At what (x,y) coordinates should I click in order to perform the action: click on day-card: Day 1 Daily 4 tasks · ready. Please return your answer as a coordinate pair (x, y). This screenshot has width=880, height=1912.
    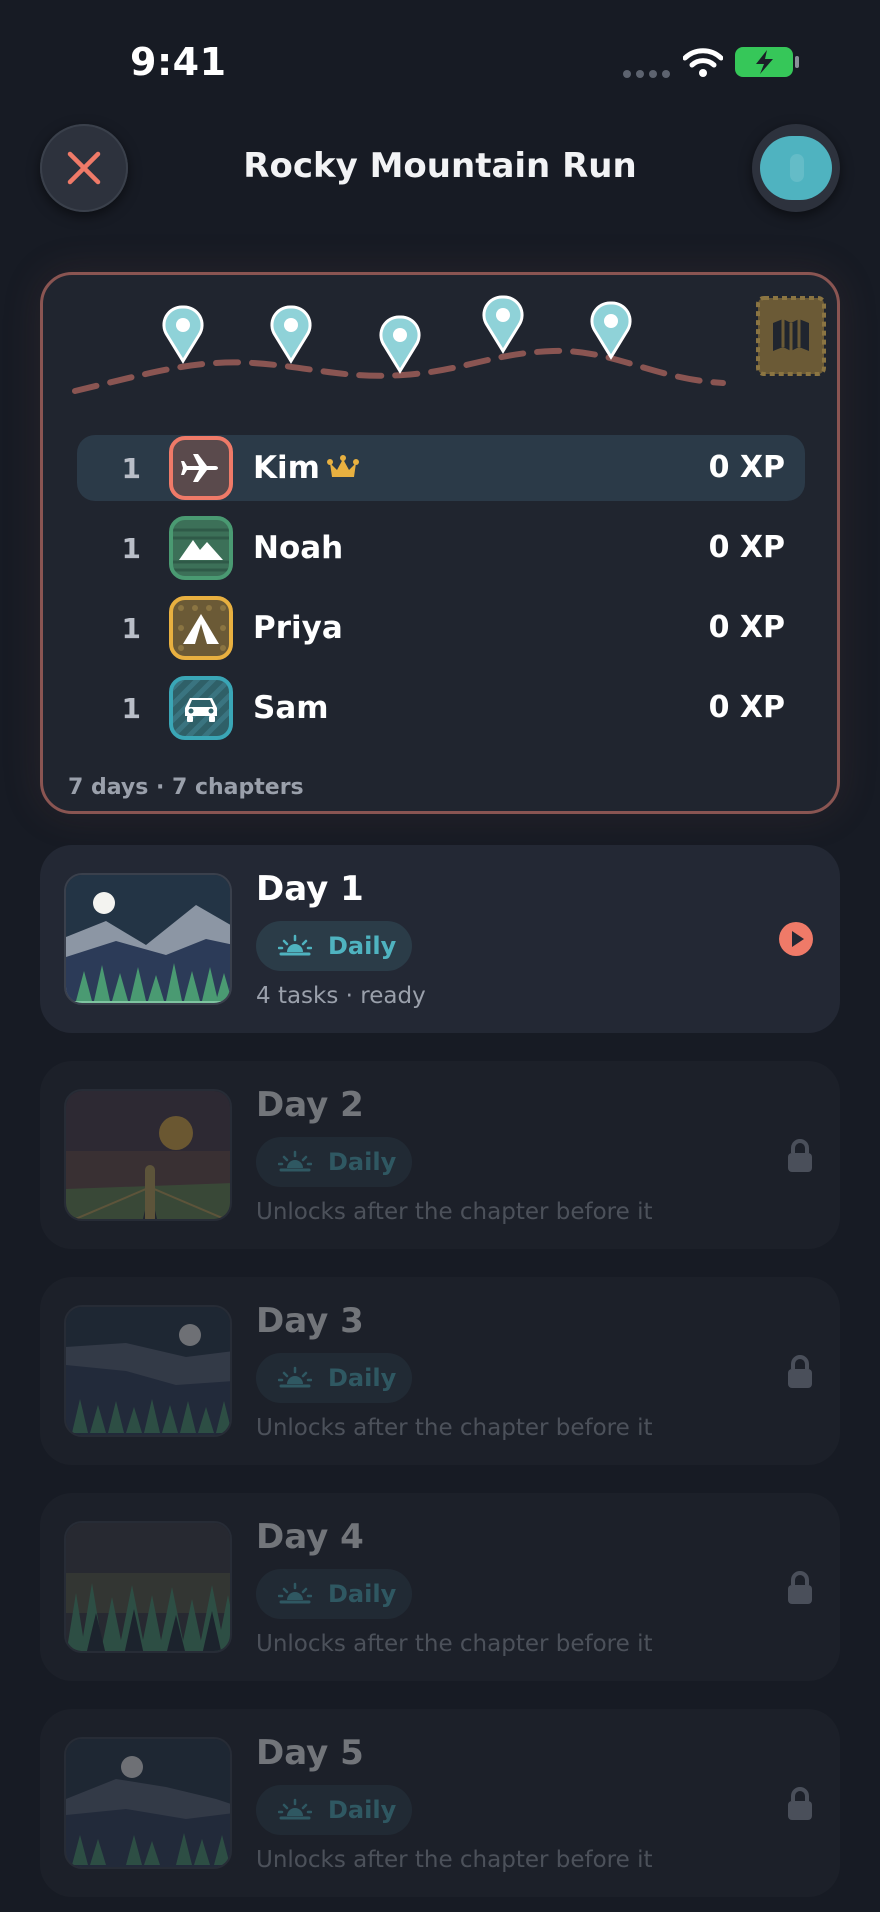
    Looking at the image, I should click on (440, 939).